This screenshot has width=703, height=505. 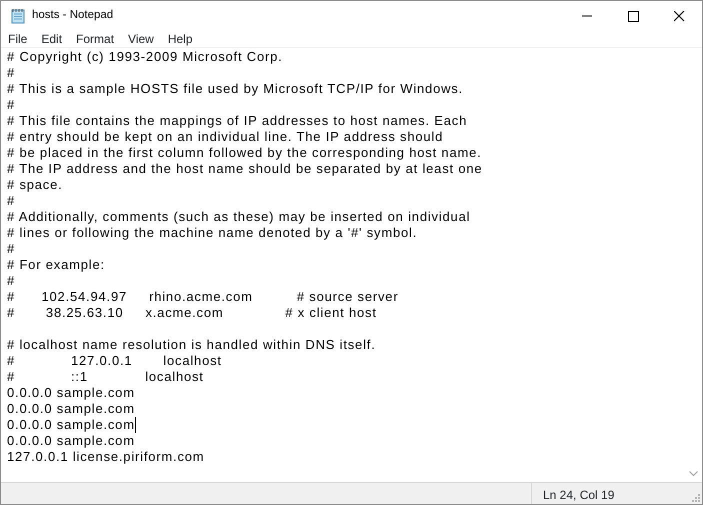 I want to click on text-line: # Copyright (c) 1993-2009 Microsoft Corp., so click(x=145, y=57).